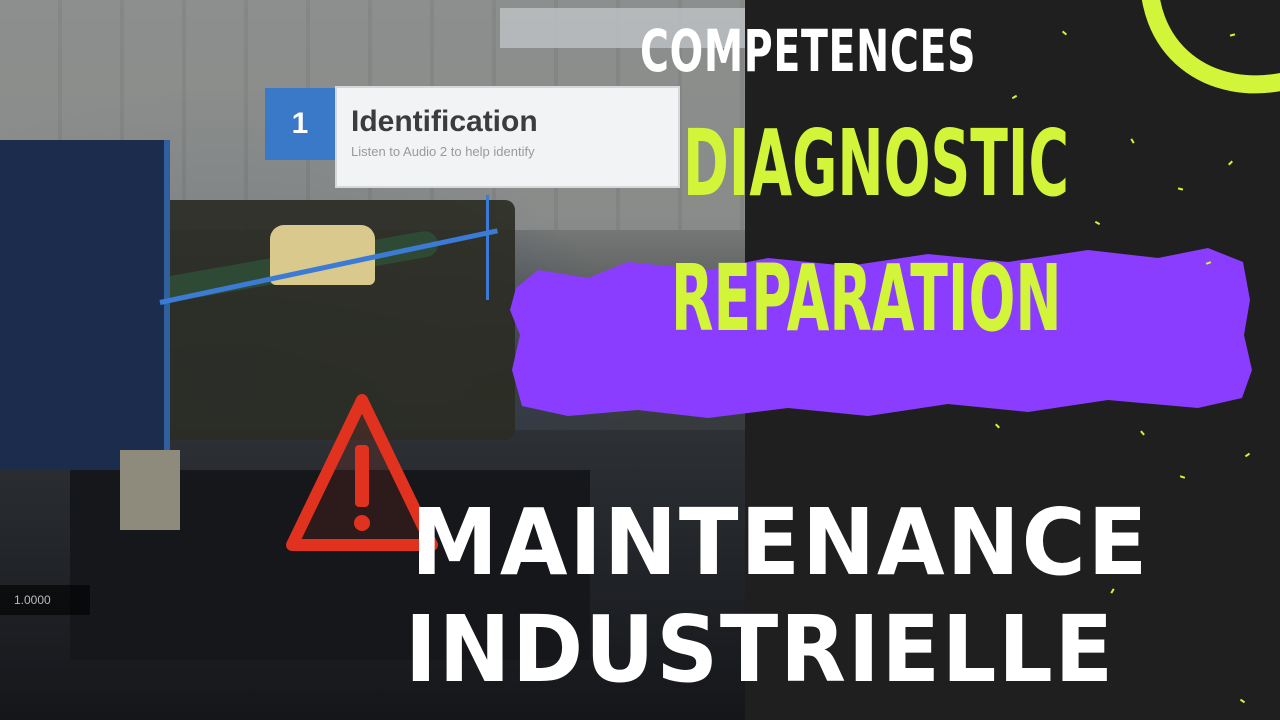 The width and height of the screenshot is (1280, 720). What do you see at coordinates (760, 649) in the screenshot?
I see `heading-industrielle: INDUSTRIELLE` at bounding box center [760, 649].